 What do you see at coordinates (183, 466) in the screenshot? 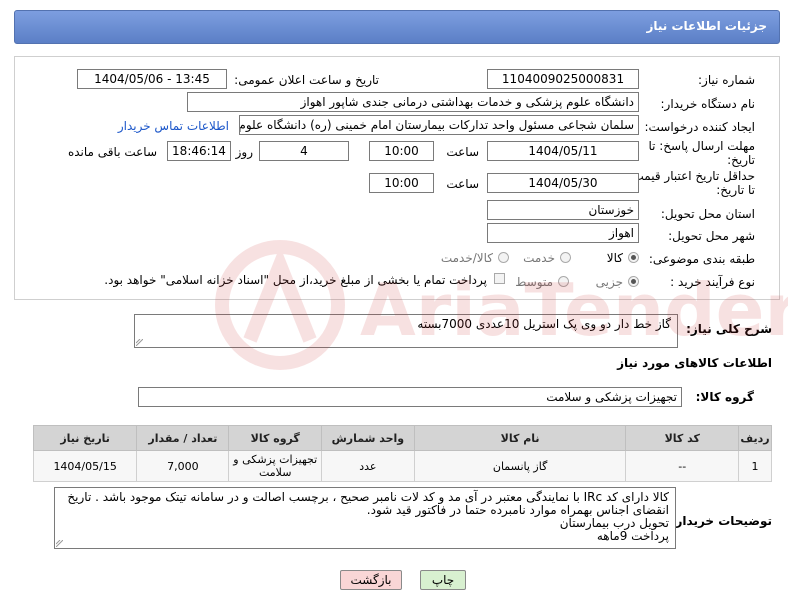
I see `quantity-cell: 7,000` at bounding box center [183, 466].